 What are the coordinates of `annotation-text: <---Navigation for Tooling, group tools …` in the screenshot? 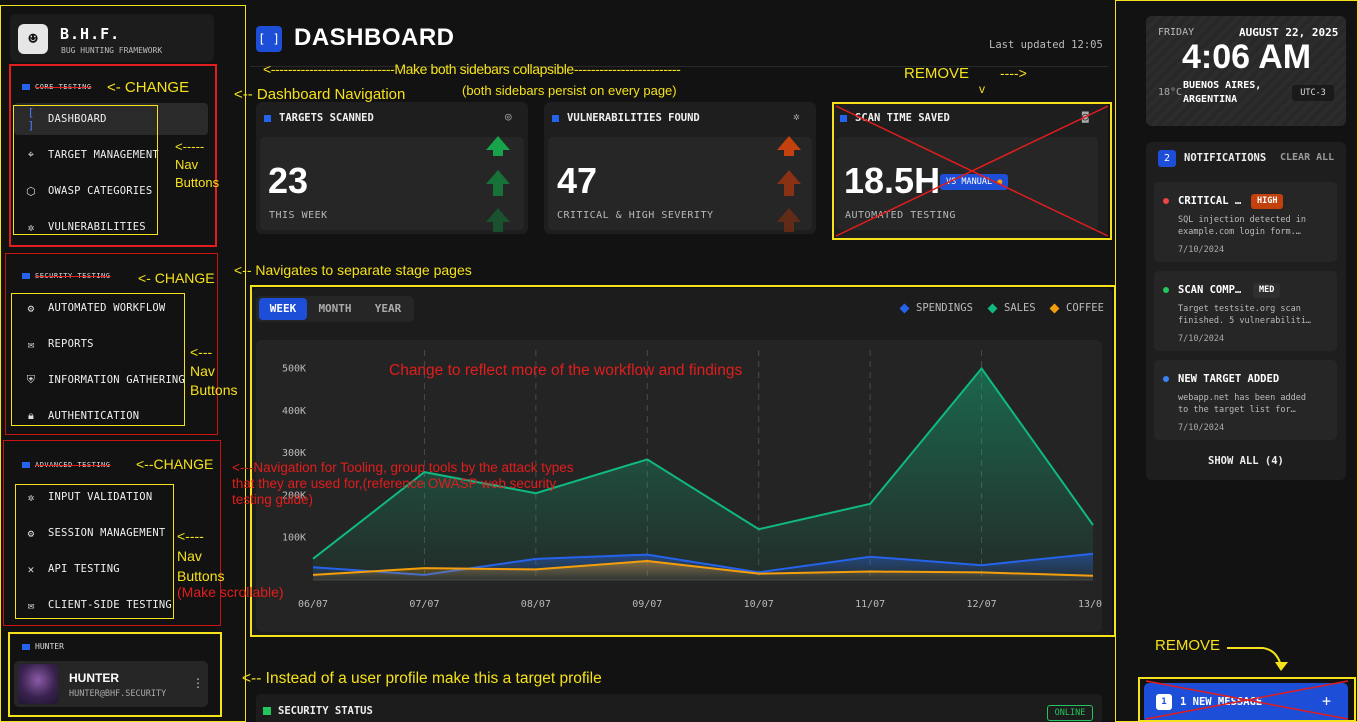 It's located at (403, 483).